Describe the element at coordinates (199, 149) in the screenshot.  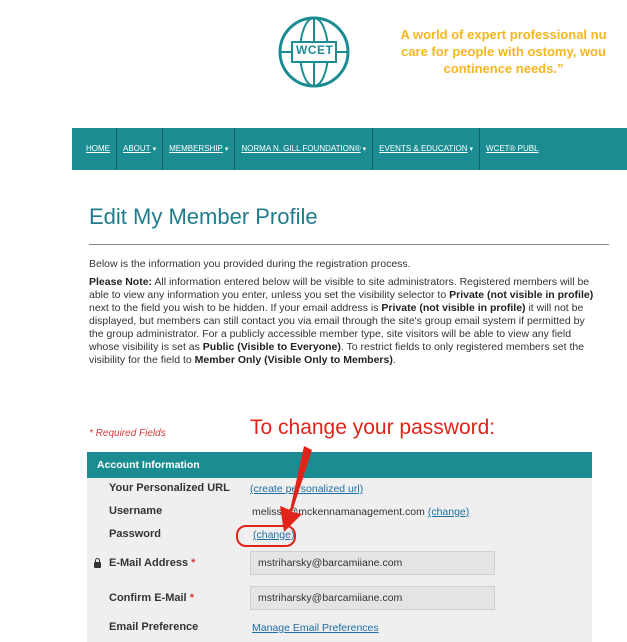
I see `nav-item-membership: MEMBERSHIP ▾` at that location.